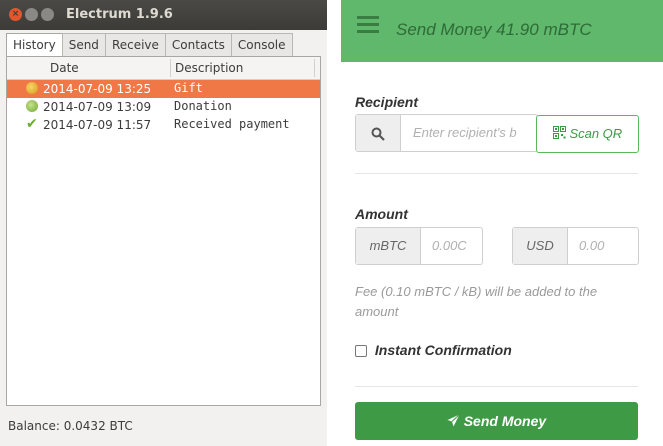 This screenshot has height=446, width=663. What do you see at coordinates (261, 44) in the screenshot?
I see `tab-console: Console` at bounding box center [261, 44].